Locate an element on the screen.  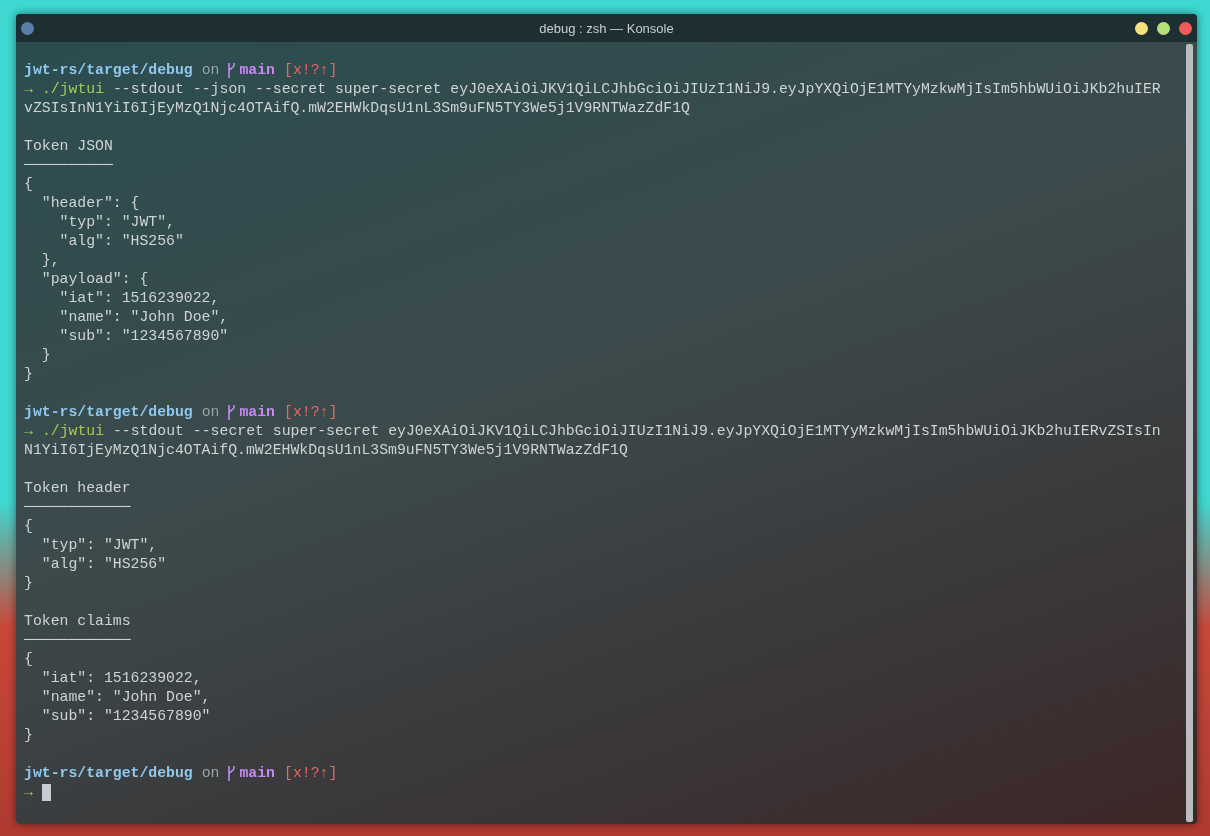
output-line: "header": { is located at coordinates (90, 203).